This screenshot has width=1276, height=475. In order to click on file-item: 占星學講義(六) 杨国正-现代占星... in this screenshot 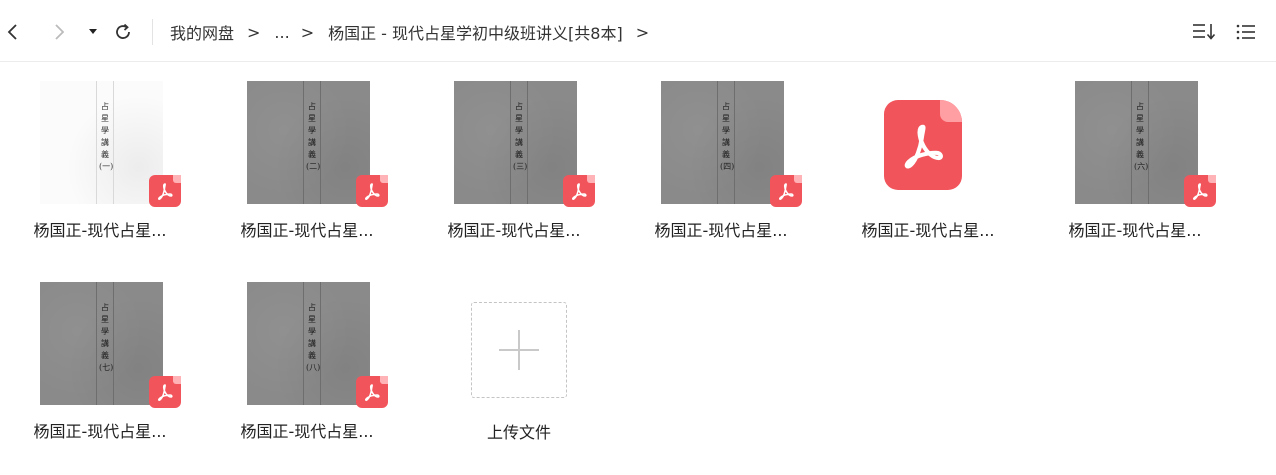, I will do `click(1135, 157)`.